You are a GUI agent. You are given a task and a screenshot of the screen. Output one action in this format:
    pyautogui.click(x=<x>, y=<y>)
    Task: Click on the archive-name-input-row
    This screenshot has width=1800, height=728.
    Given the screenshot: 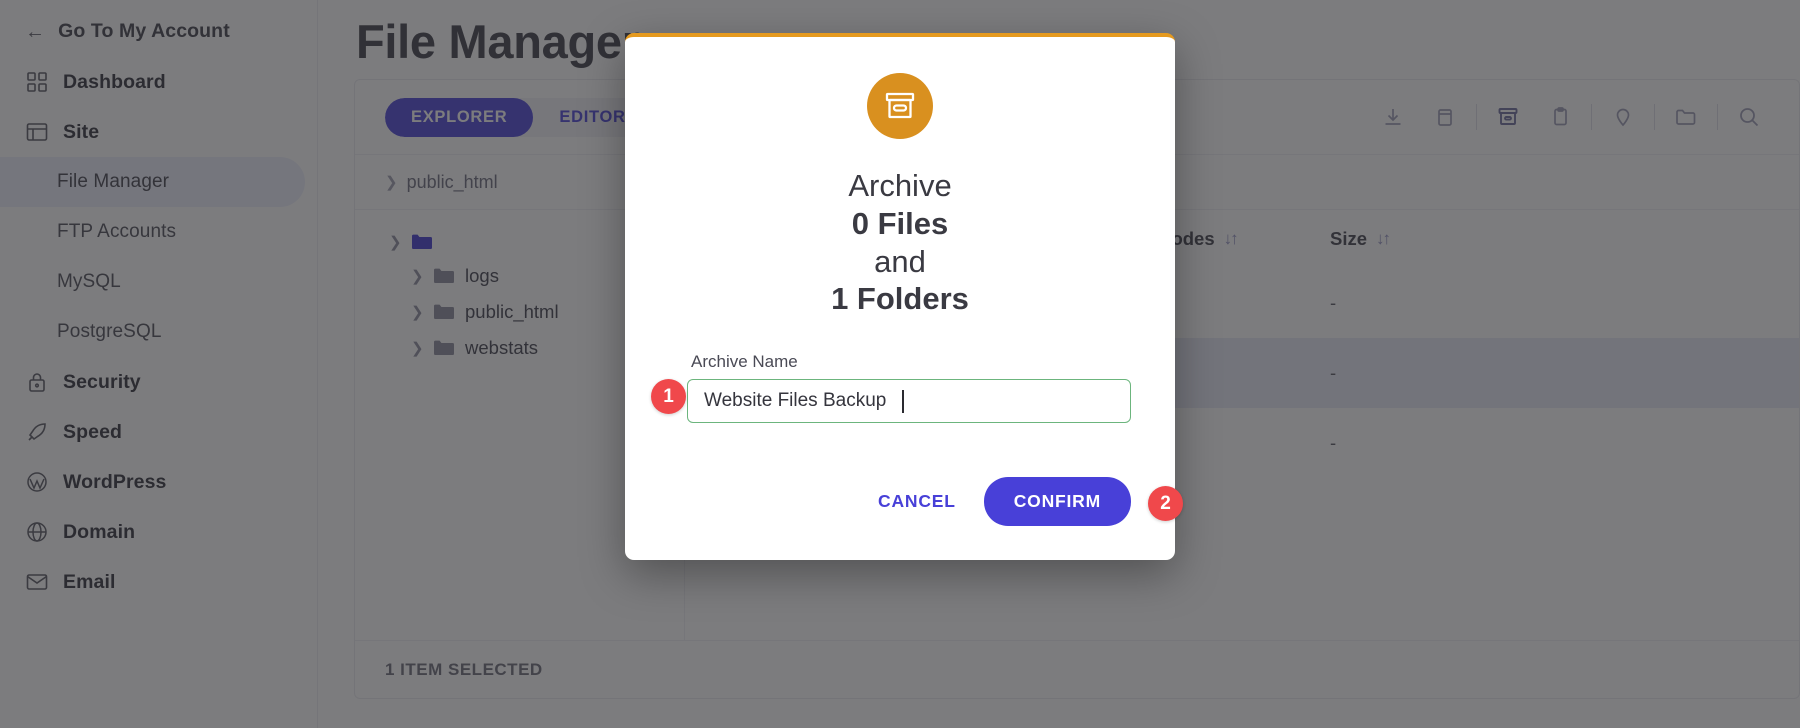 What is the action you would take?
    pyautogui.click(x=909, y=401)
    